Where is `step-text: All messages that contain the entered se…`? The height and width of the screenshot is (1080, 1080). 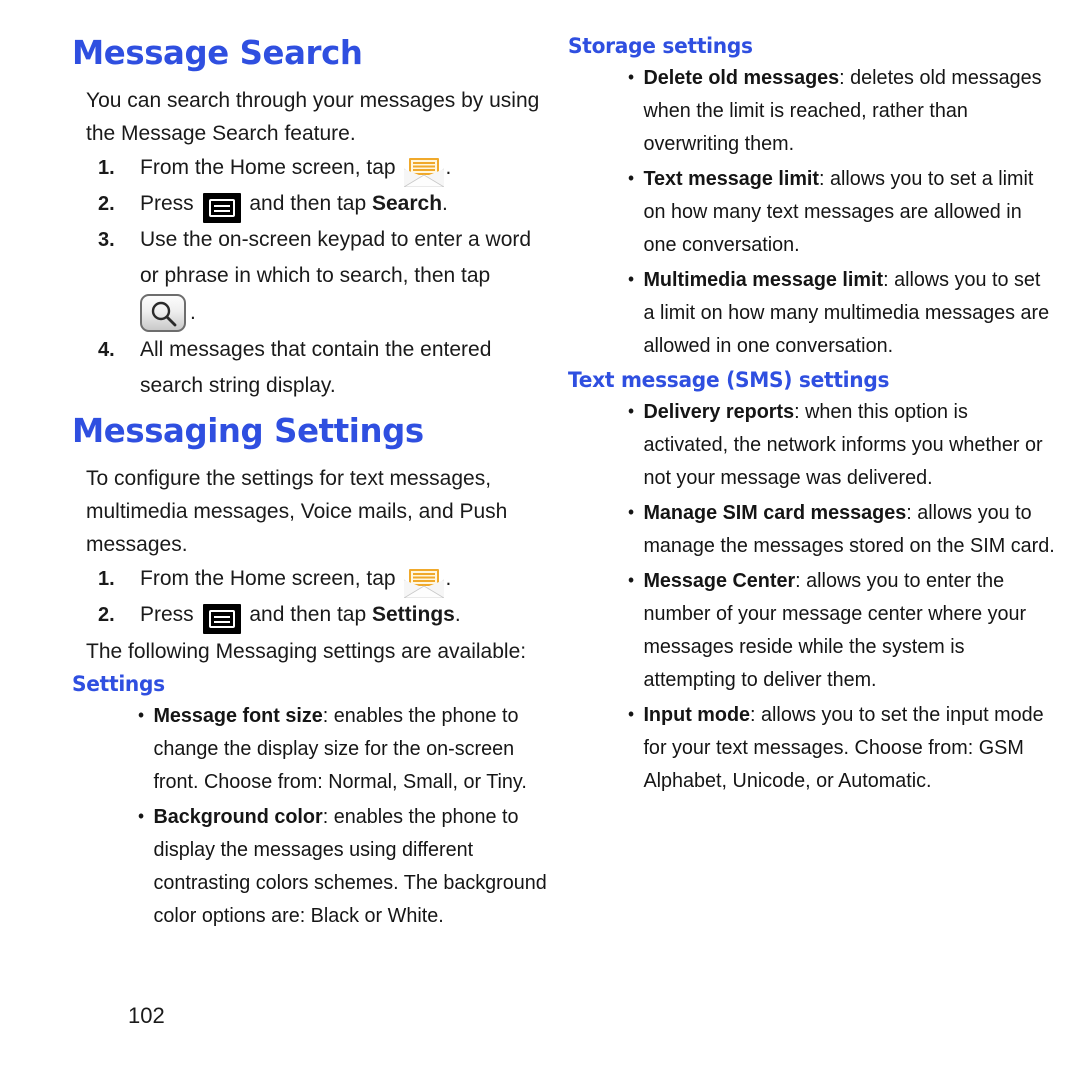 step-text: All messages that contain the entered se… is located at coordinates (316, 367).